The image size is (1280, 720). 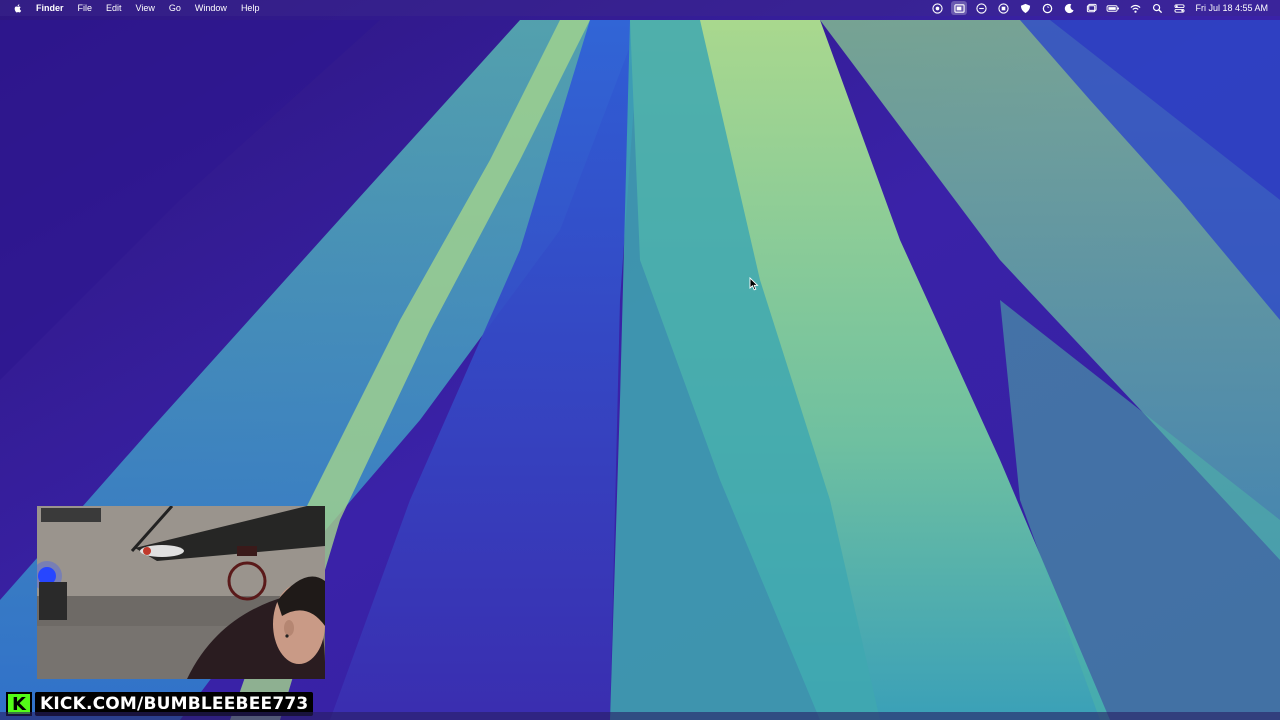 What do you see at coordinates (145, 8) in the screenshot?
I see `menu-view: View` at bounding box center [145, 8].